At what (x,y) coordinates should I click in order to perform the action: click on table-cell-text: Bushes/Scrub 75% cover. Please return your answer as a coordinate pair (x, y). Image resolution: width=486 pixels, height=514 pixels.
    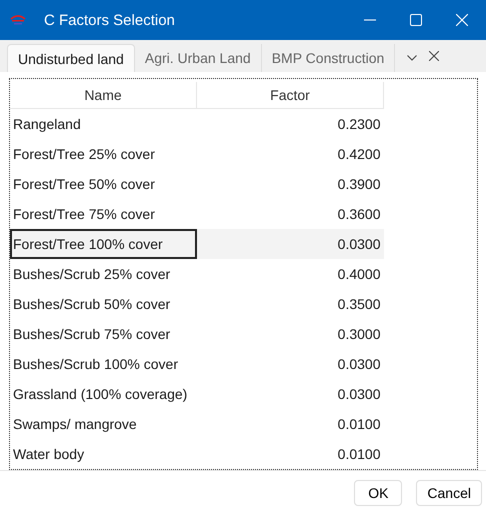
    Looking at the image, I should click on (92, 334).